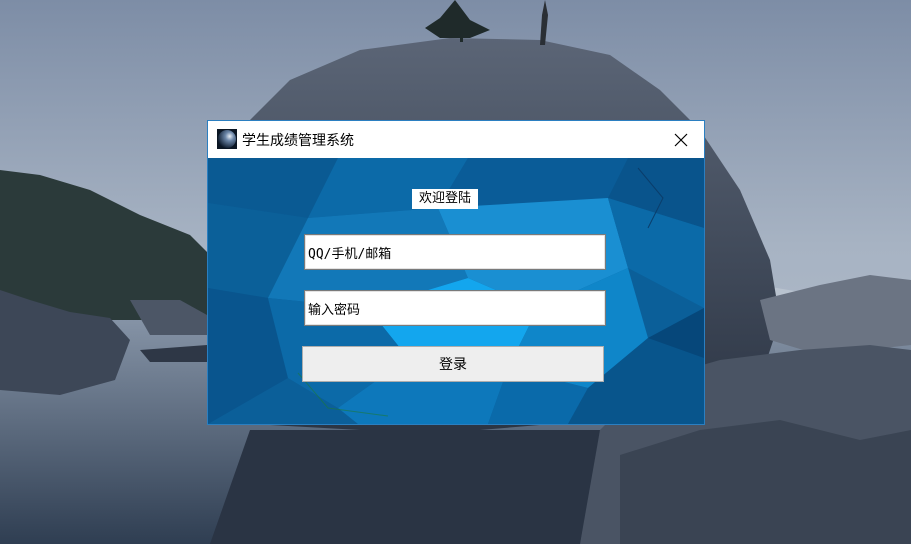 Image resolution: width=911 pixels, height=544 pixels. I want to click on close-button, so click(681, 139).